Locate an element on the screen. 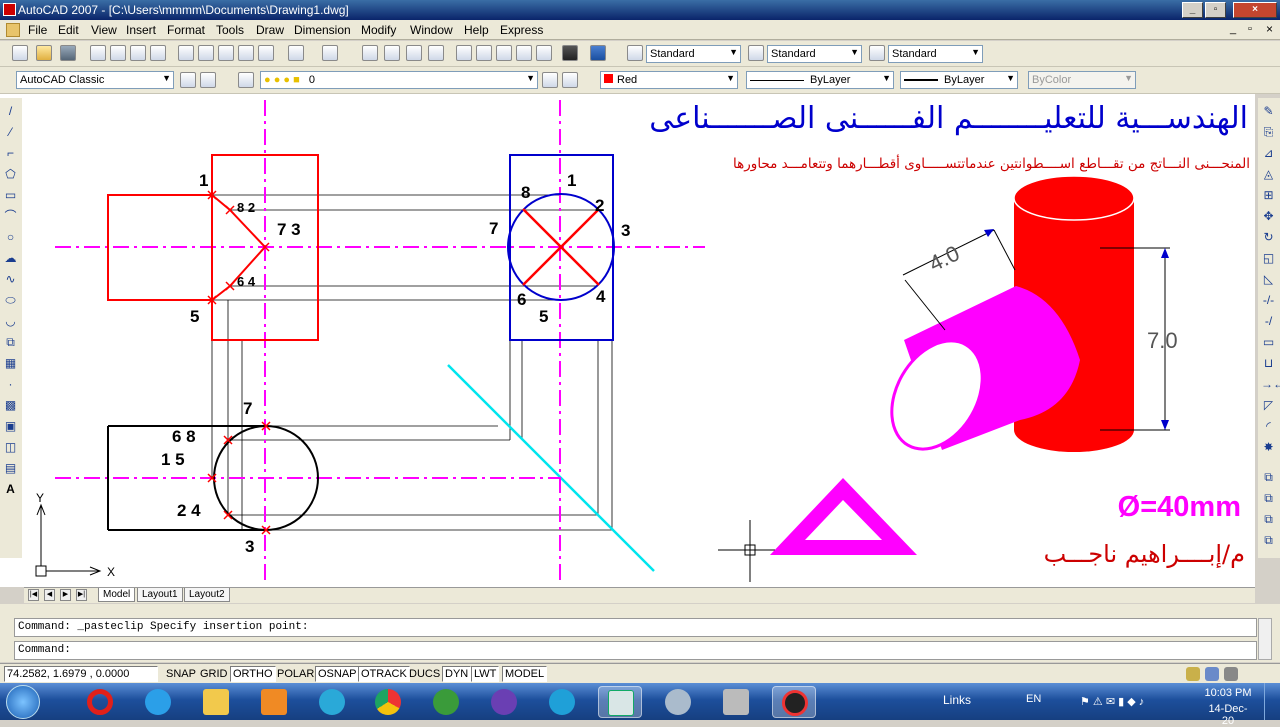  menu-insert: Insert is located at coordinates (141, 30).